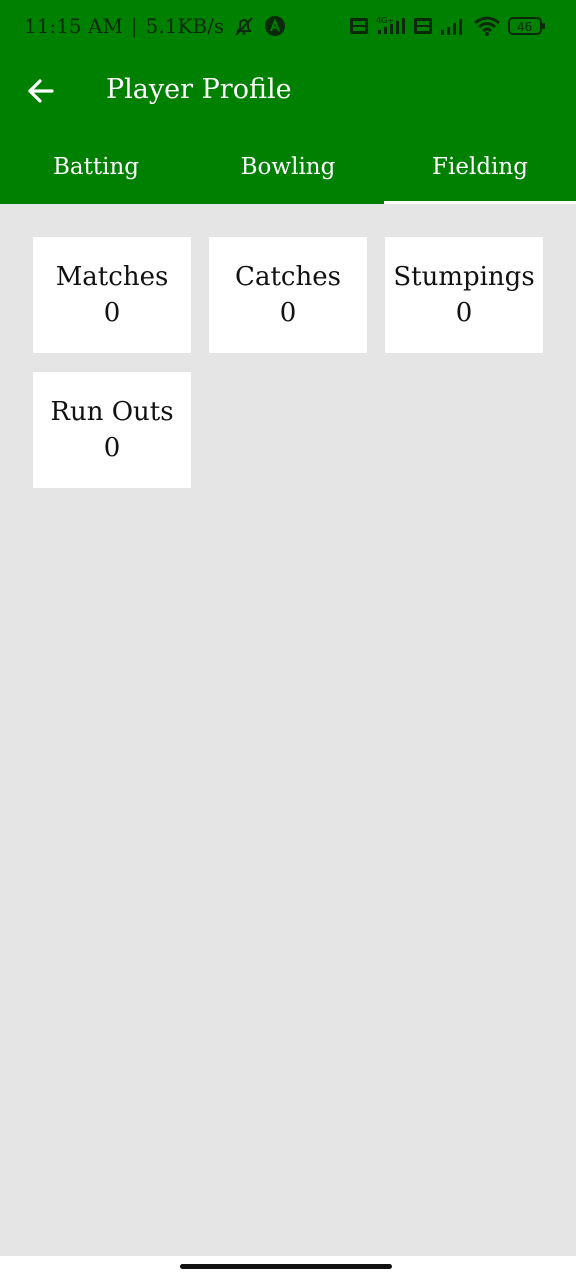 This screenshot has width=576, height=1280. I want to click on tab-fielding: Fielding, so click(480, 167).